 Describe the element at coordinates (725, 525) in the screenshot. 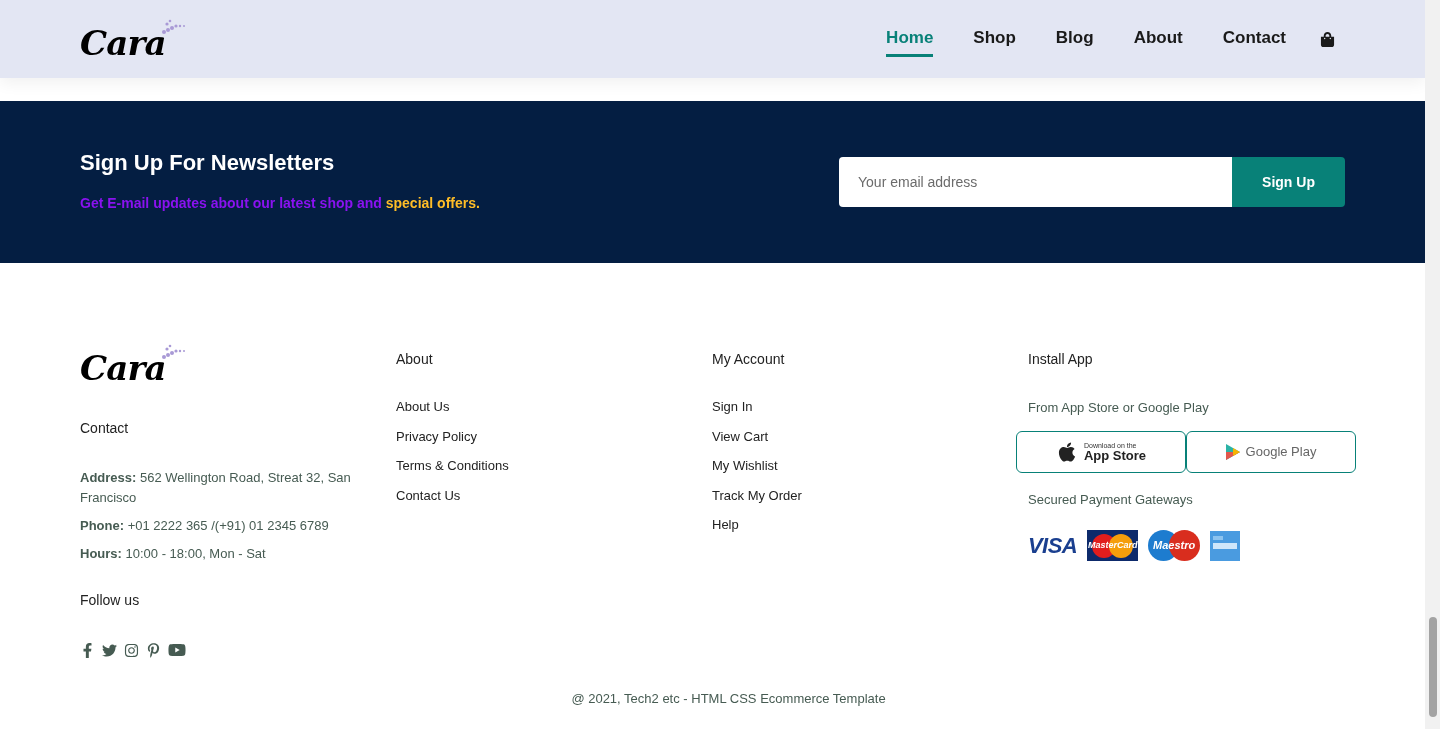

I see `footer-link: Help` at that location.